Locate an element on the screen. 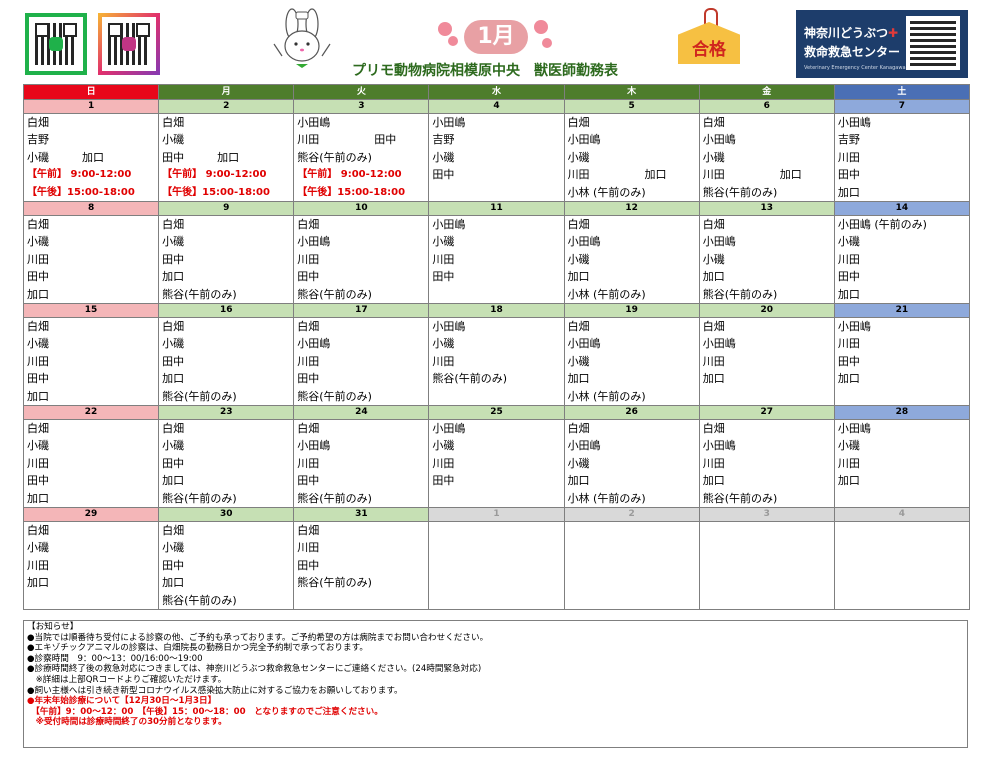 The image size is (990, 764). emergency-center-english: Veterinary Emergency Center Kanagawa is located at coordinates (855, 68).